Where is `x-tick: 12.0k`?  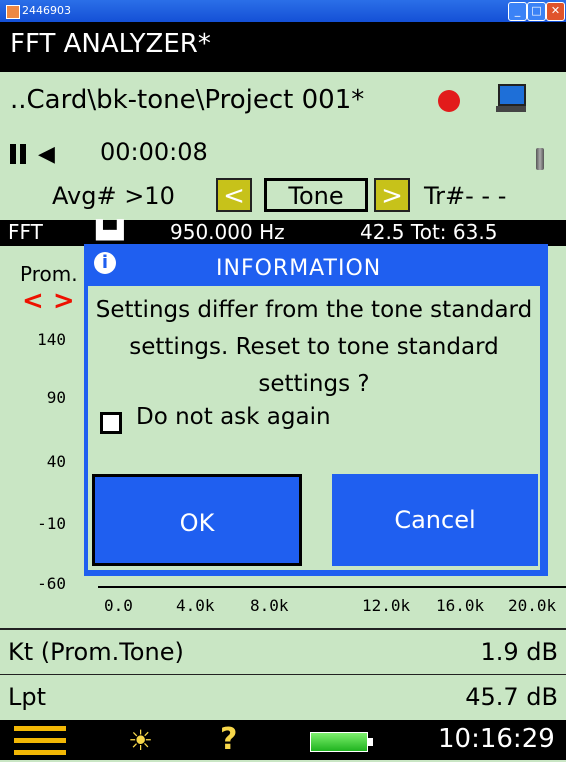
x-tick: 12.0k is located at coordinates (386, 605).